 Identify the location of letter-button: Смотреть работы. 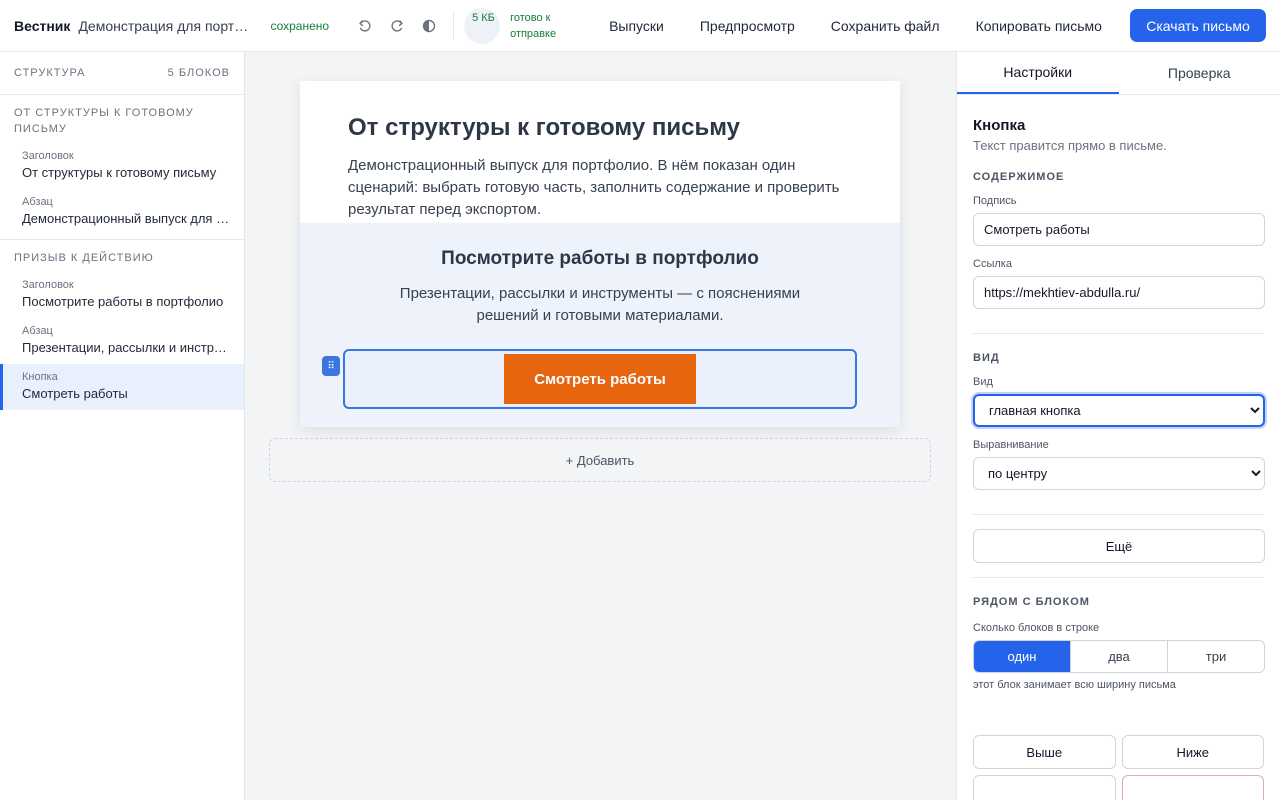
(600, 379).